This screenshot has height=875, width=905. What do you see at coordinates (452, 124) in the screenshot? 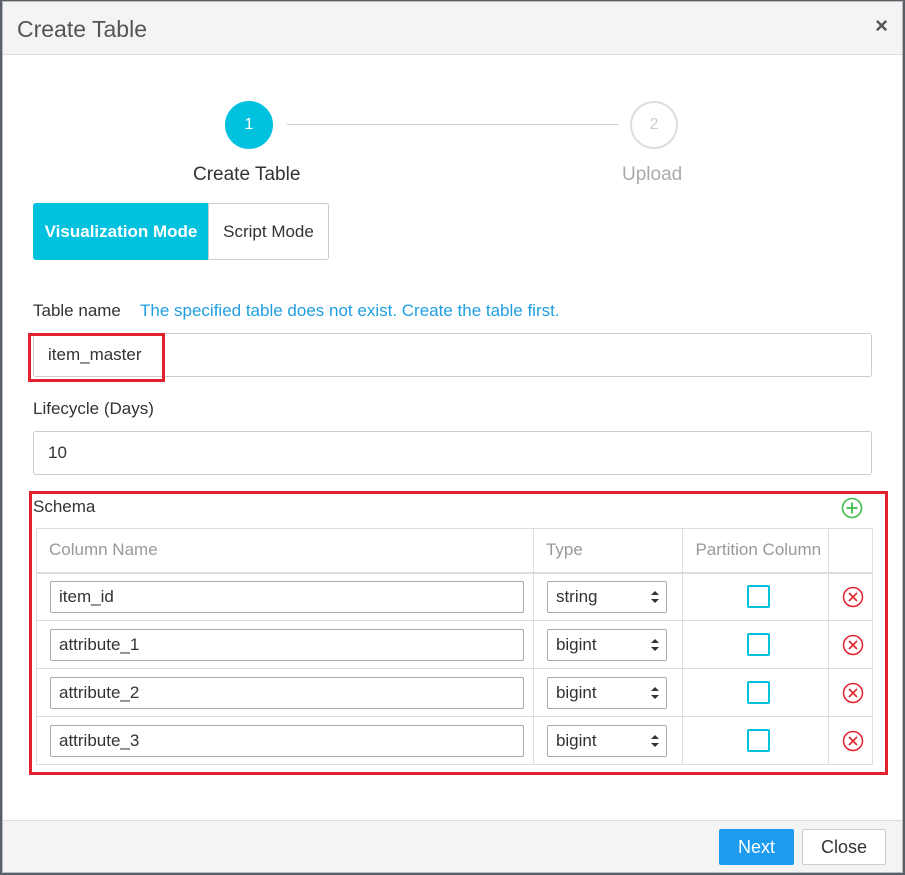
I see `step-connector` at bounding box center [452, 124].